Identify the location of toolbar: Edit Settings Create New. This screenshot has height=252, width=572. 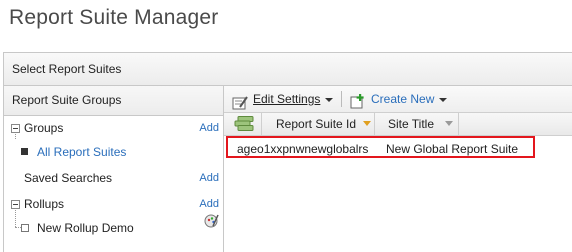
(398, 99).